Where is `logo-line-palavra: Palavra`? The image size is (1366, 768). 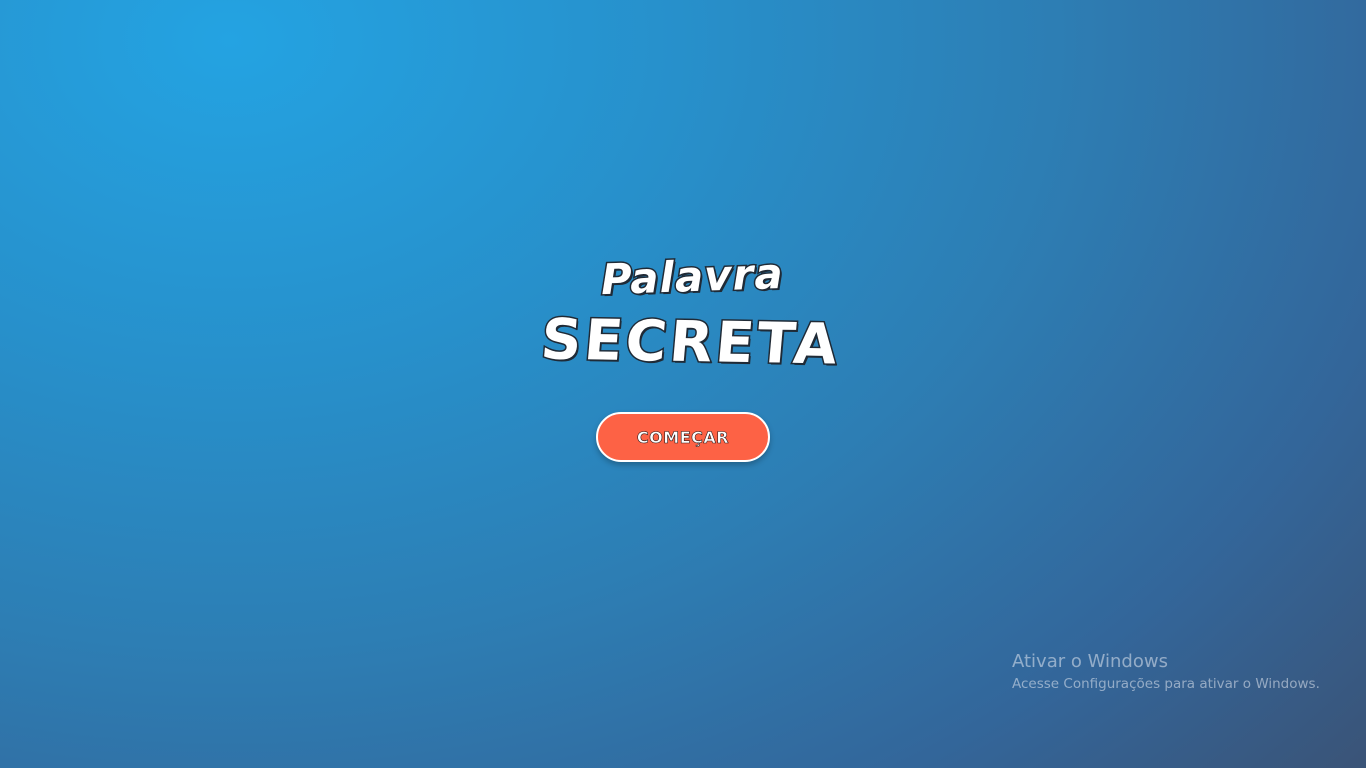 logo-line-palavra: Palavra is located at coordinates (692, 276).